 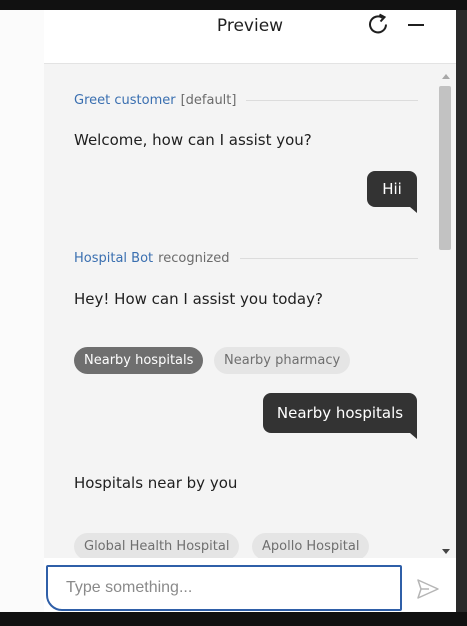 What do you see at coordinates (193, 140) in the screenshot?
I see `bot-message-greeting: Welcome, how can I assist you?` at bounding box center [193, 140].